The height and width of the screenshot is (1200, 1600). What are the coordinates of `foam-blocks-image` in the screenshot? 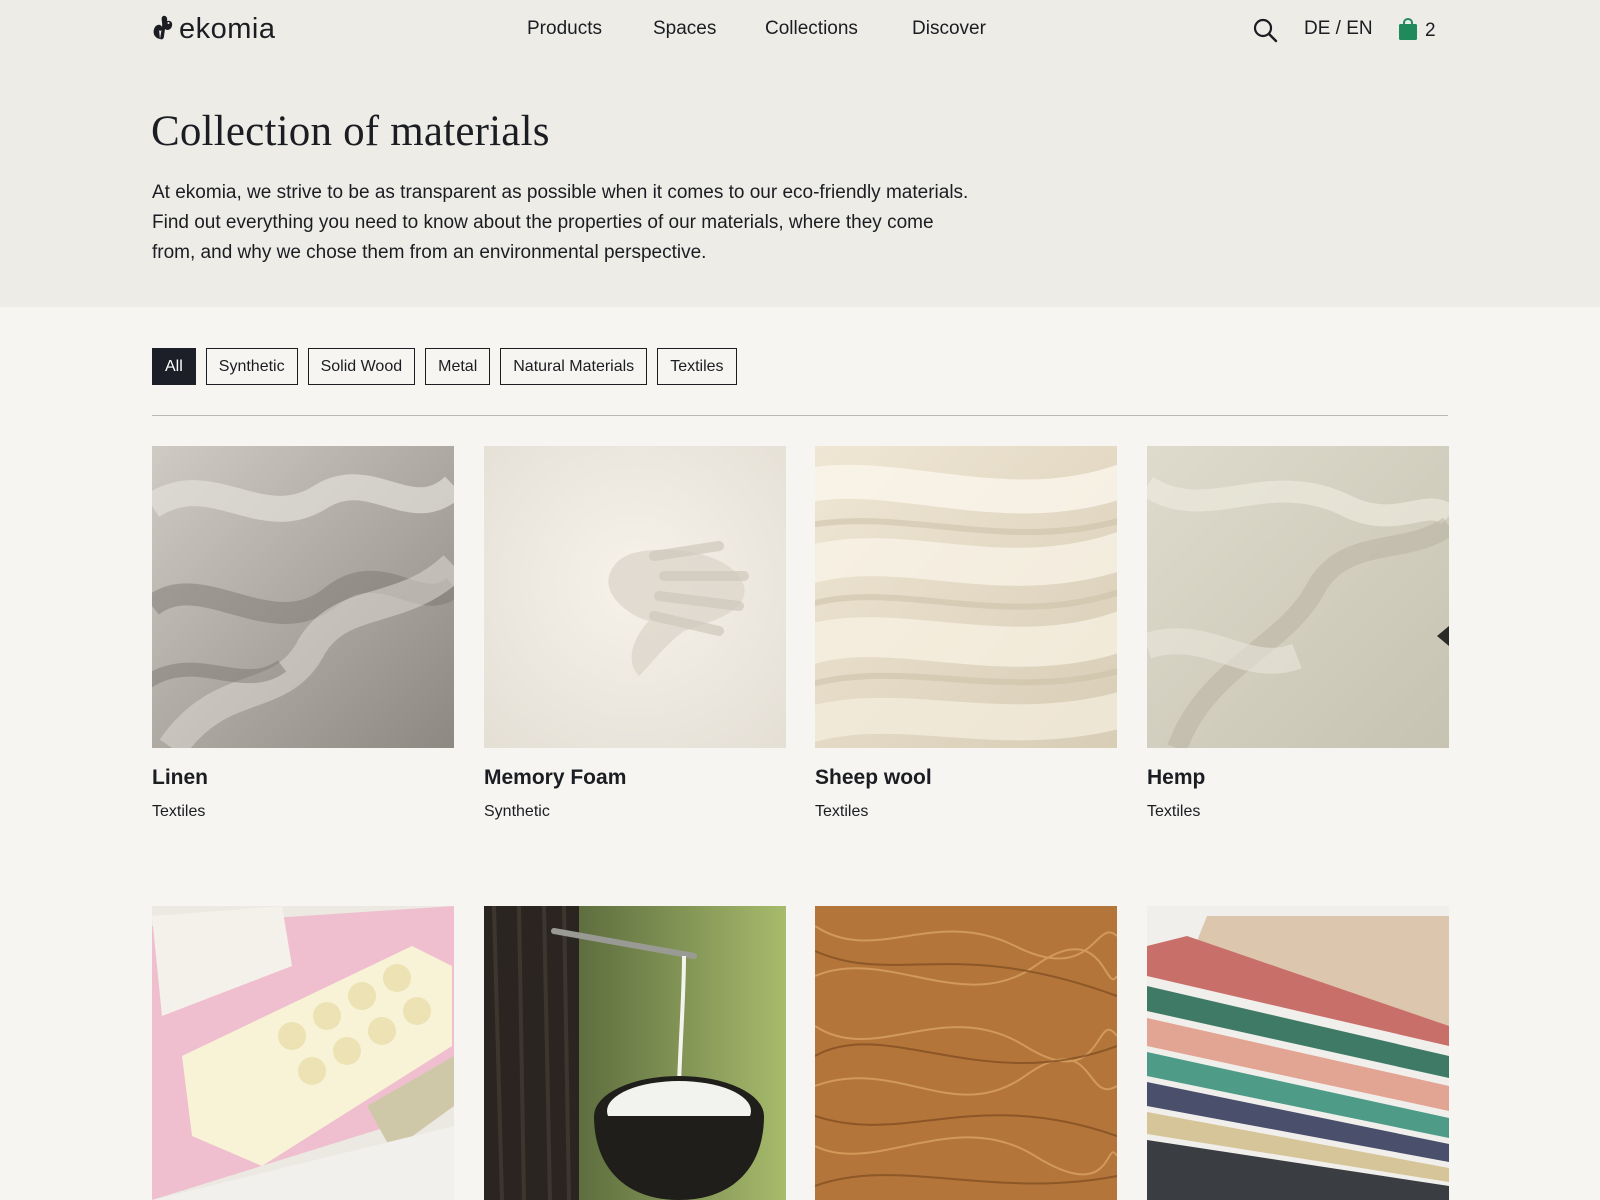 It's located at (303, 1053).